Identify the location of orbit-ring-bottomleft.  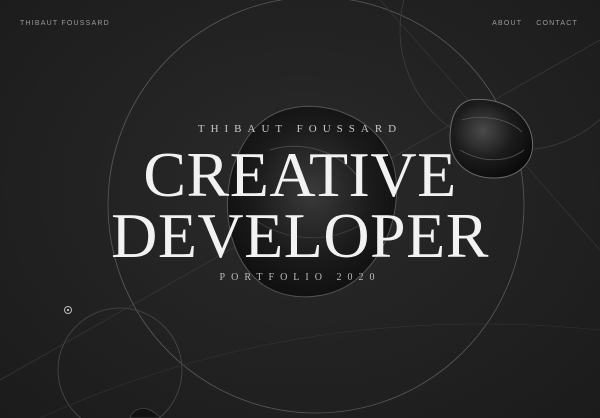
(120, 362).